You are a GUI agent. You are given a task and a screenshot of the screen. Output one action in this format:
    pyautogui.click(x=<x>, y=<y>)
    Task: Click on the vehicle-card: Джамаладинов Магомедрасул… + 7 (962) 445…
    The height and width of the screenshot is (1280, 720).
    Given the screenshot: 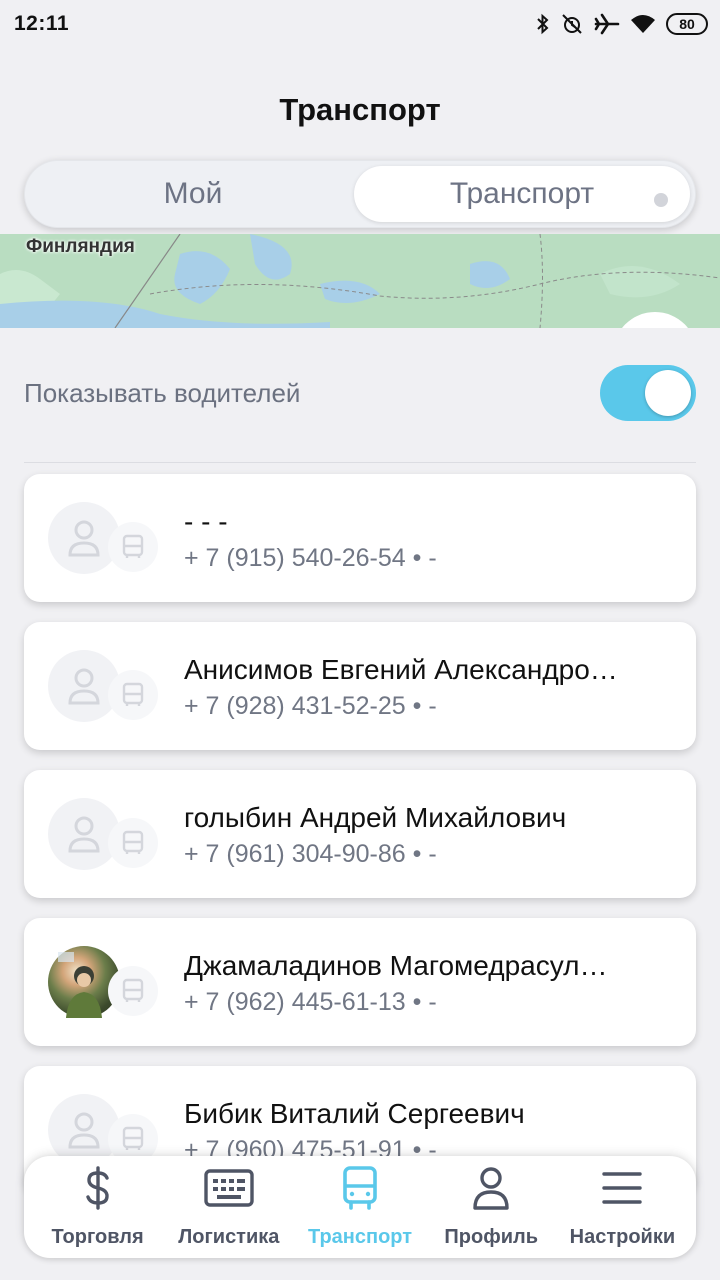 What is the action you would take?
    pyautogui.click(x=360, y=982)
    